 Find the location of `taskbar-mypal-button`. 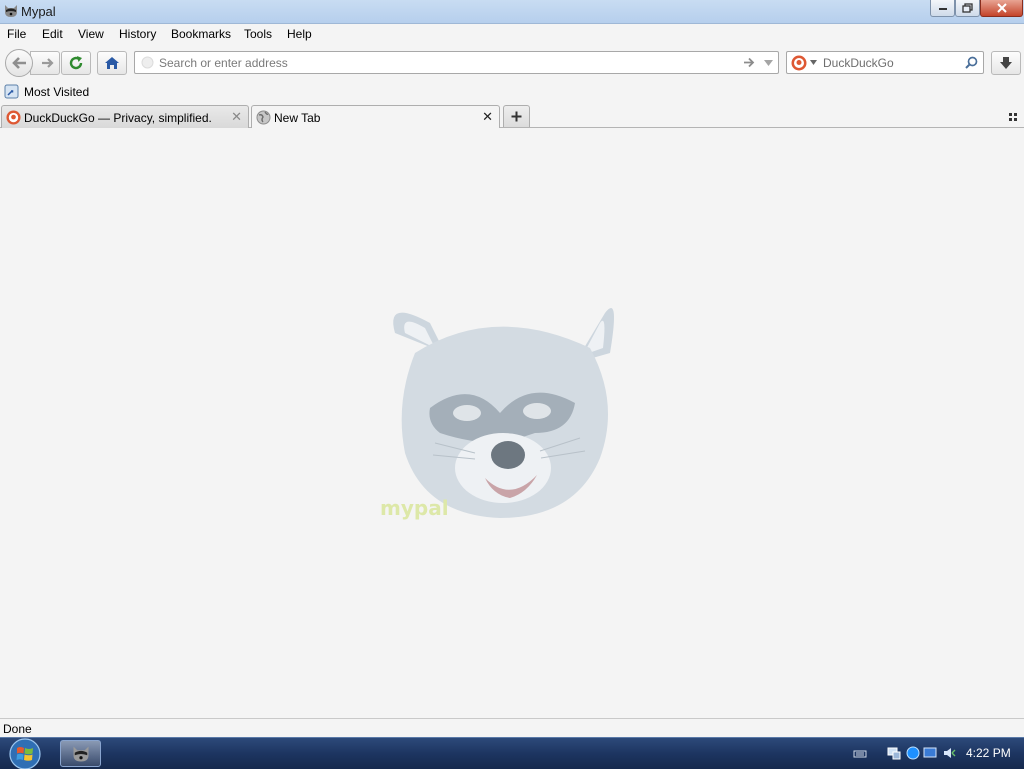

taskbar-mypal-button is located at coordinates (80, 753).